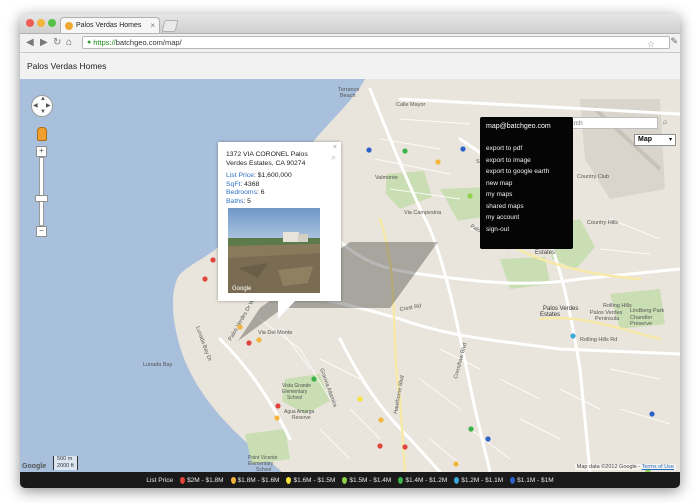 The height and width of the screenshot is (503, 700). I want to click on popup-baths: Baths: 5, so click(238, 202).